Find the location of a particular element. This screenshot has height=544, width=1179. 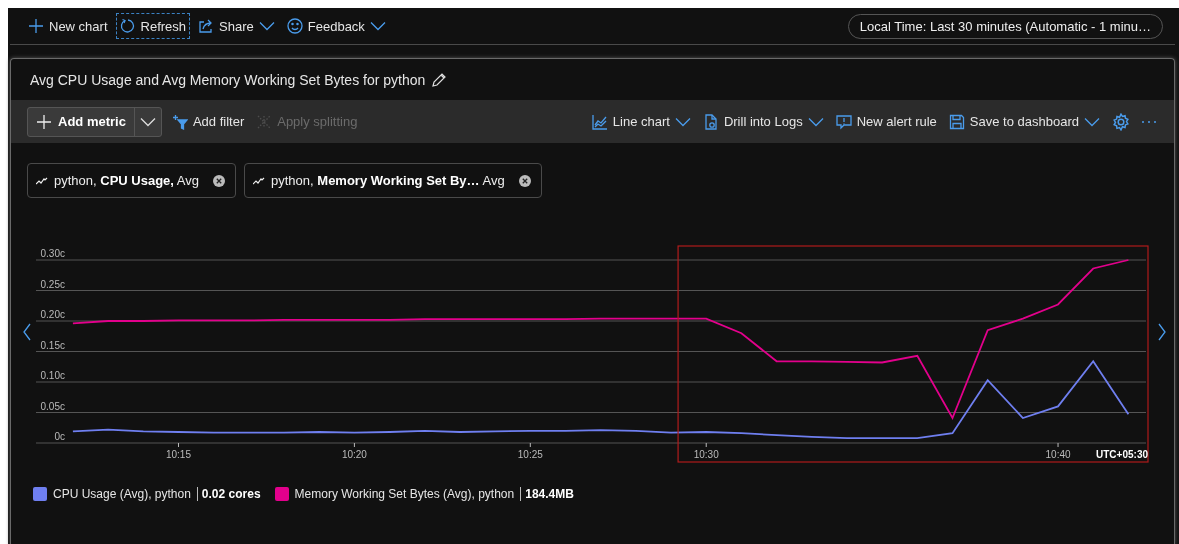

chevron-right-icon is located at coordinates (1162, 332).